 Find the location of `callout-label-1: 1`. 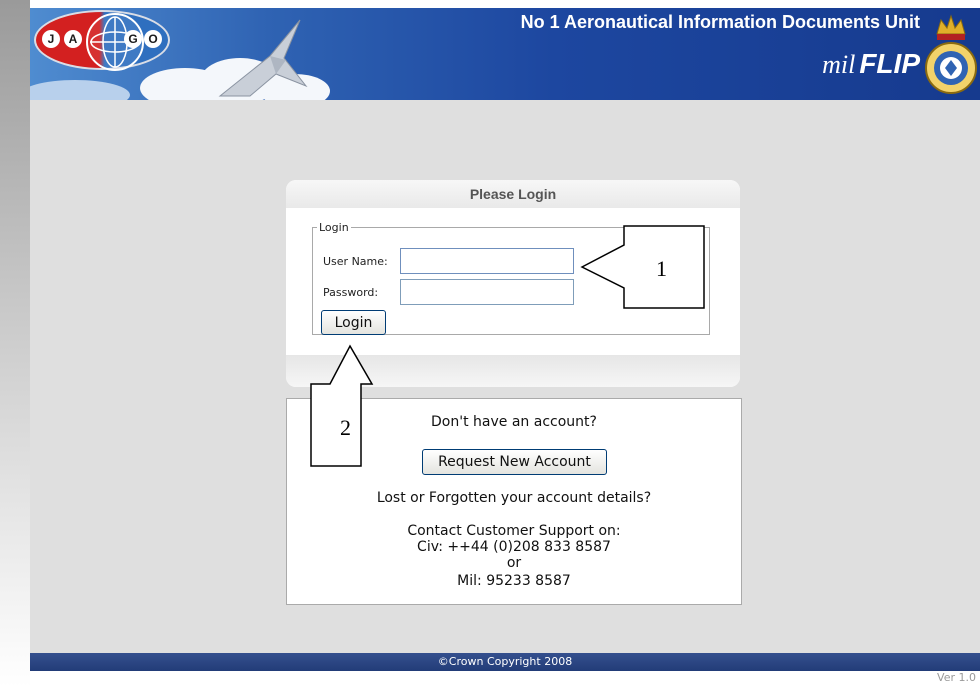

callout-label-1: 1 is located at coordinates (661, 268).